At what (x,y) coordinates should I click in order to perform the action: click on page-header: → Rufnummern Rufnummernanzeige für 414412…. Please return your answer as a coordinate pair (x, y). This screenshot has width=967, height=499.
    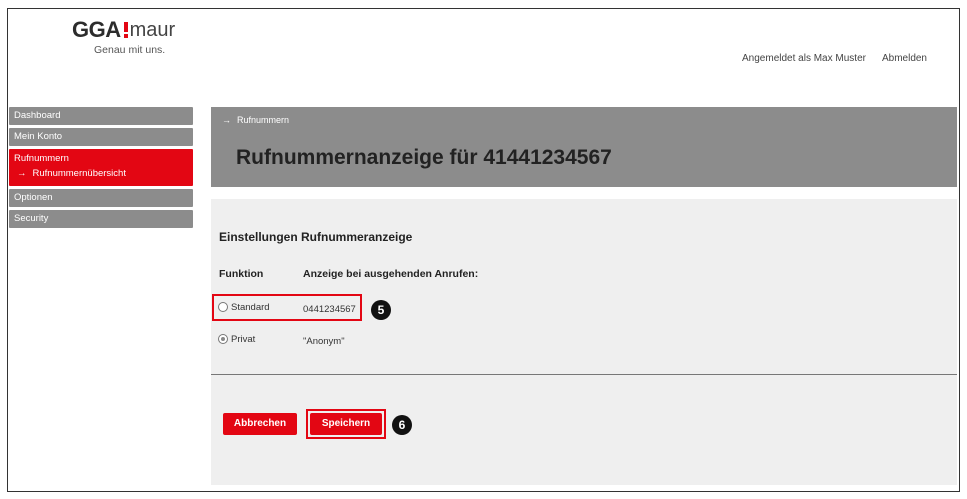
    Looking at the image, I should click on (584, 147).